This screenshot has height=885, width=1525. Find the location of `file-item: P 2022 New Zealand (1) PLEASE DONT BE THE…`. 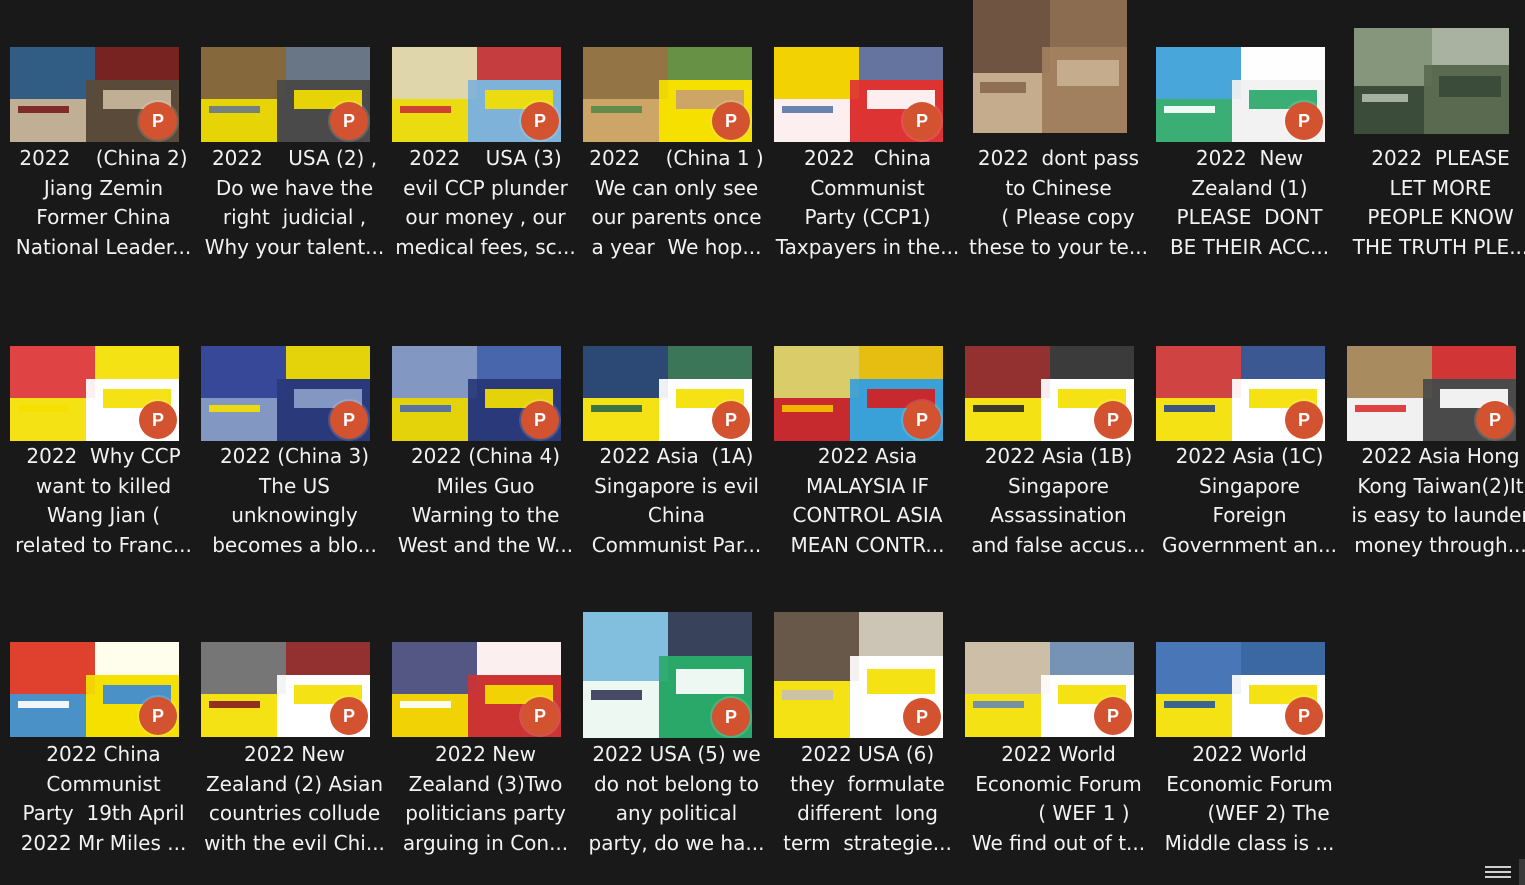

file-item: P 2022 New Zealand (1) PLEASE DONT BE THE… is located at coordinates (1249, 135).